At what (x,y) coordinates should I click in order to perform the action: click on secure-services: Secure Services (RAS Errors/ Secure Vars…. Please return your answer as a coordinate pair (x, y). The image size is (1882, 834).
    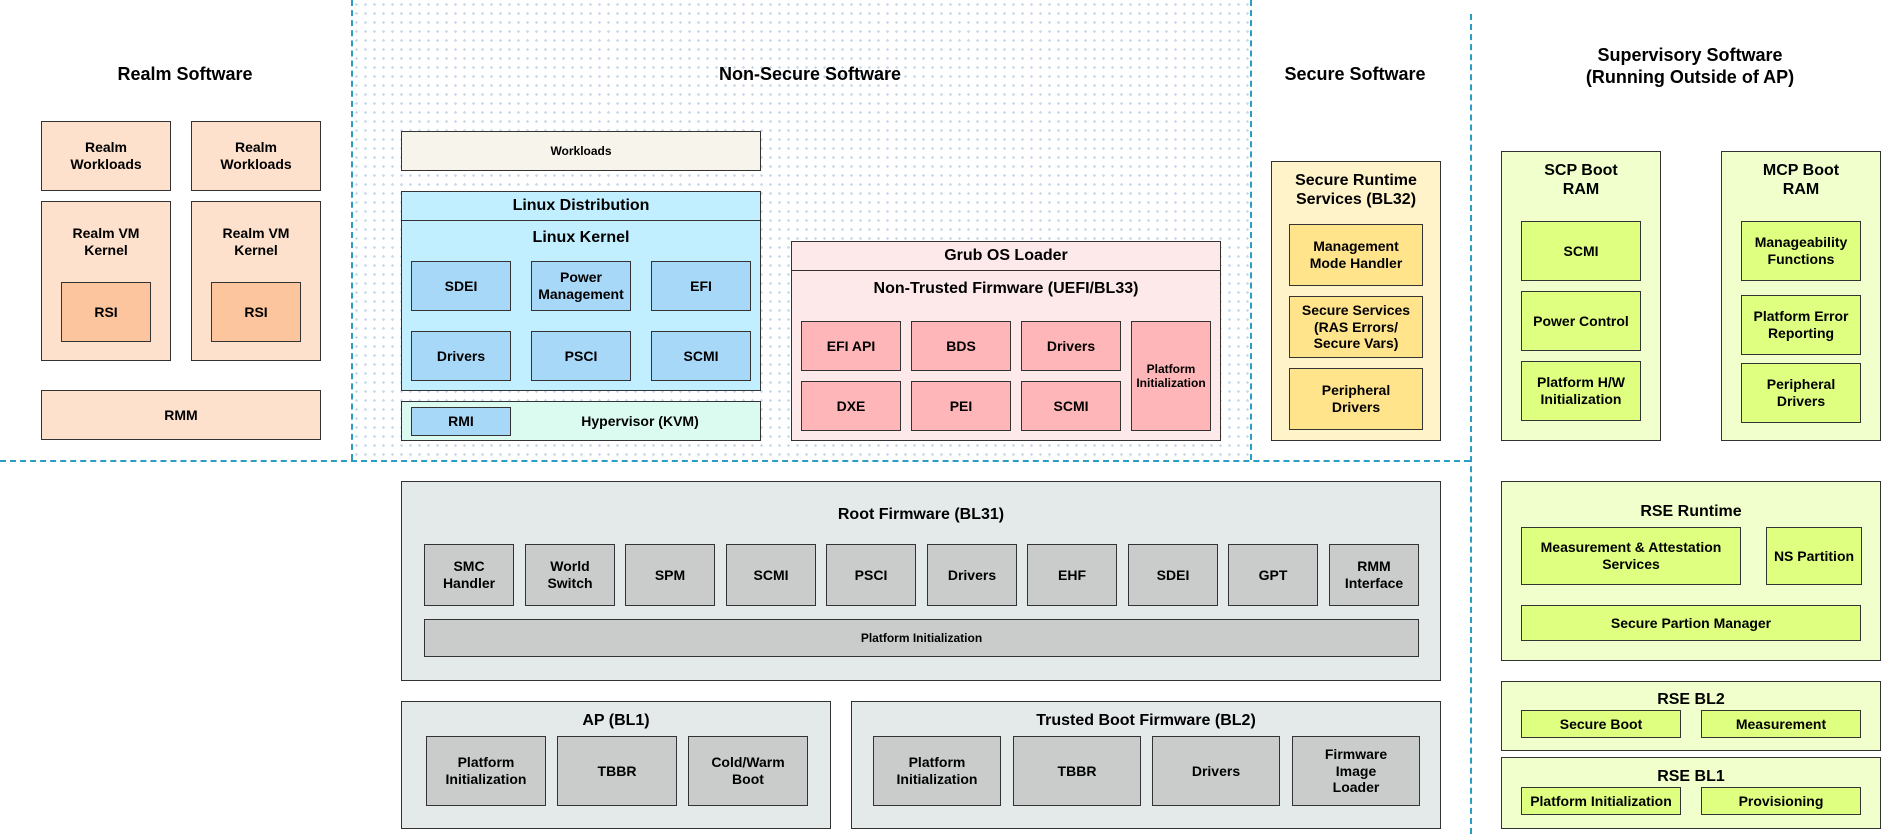
    Looking at the image, I should click on (1356, 327).